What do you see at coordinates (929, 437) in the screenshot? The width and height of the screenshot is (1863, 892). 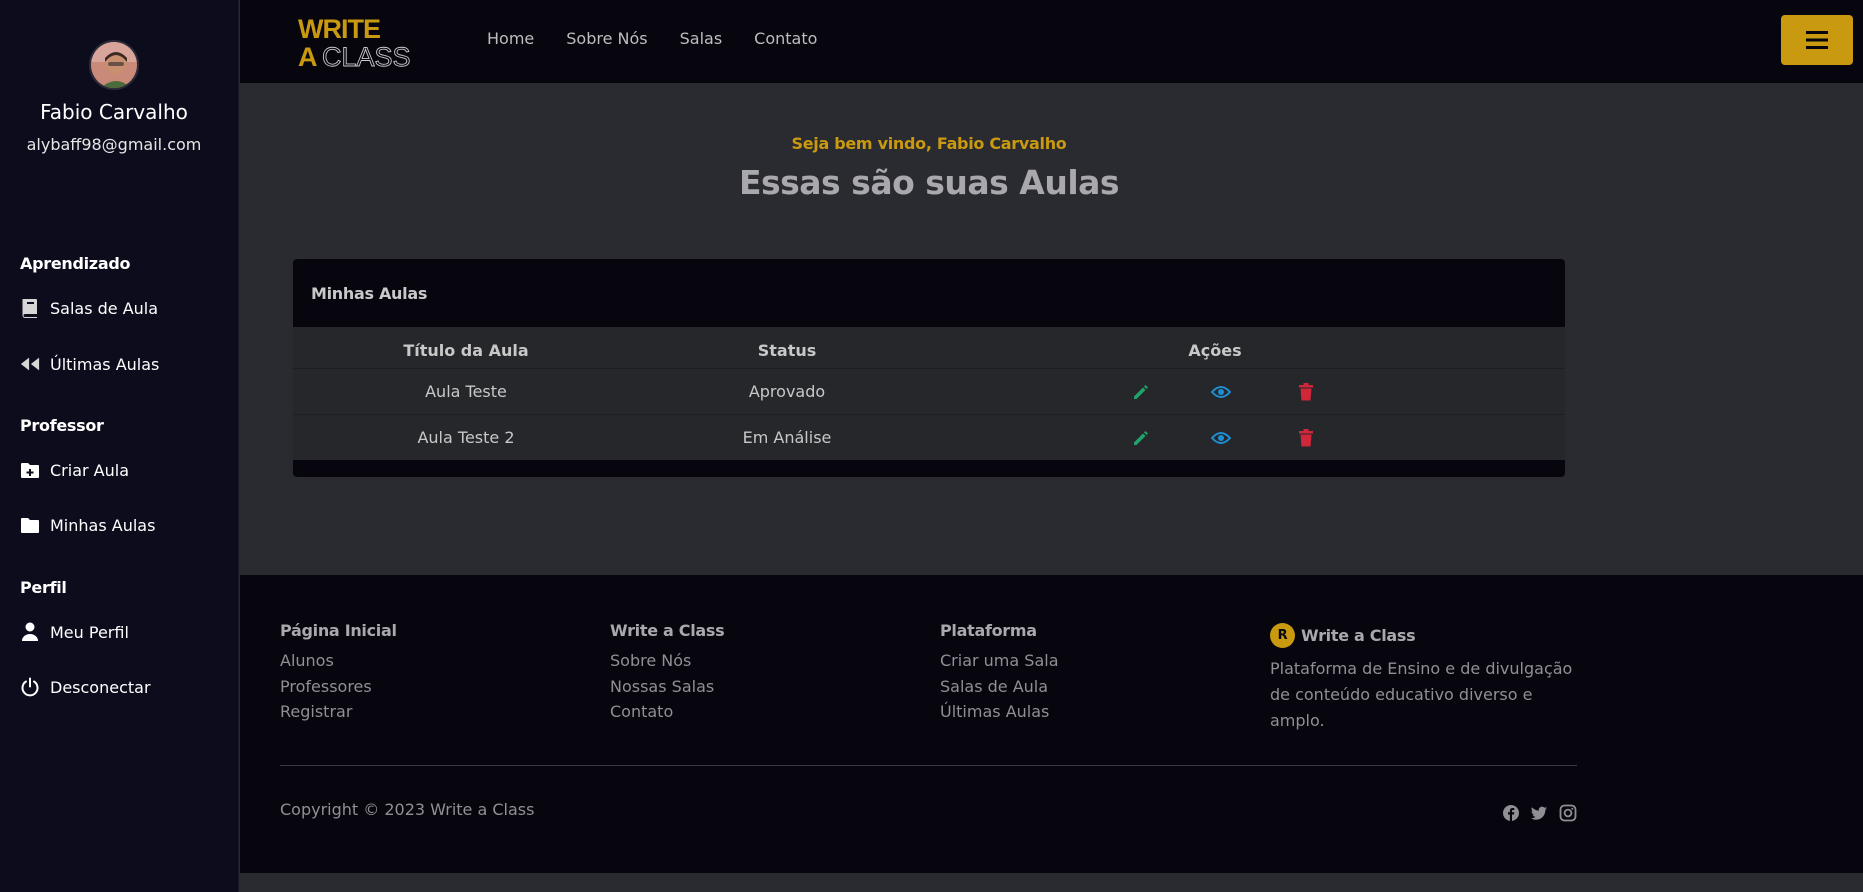 I see `table-row: Aula Teste 2 Em Análise` at bounding box center [929, 437].